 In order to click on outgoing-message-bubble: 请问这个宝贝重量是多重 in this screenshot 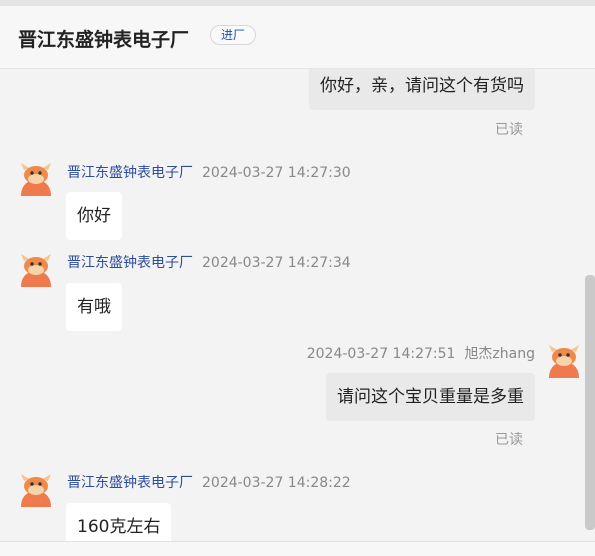, I will do `click(430, 397)`.